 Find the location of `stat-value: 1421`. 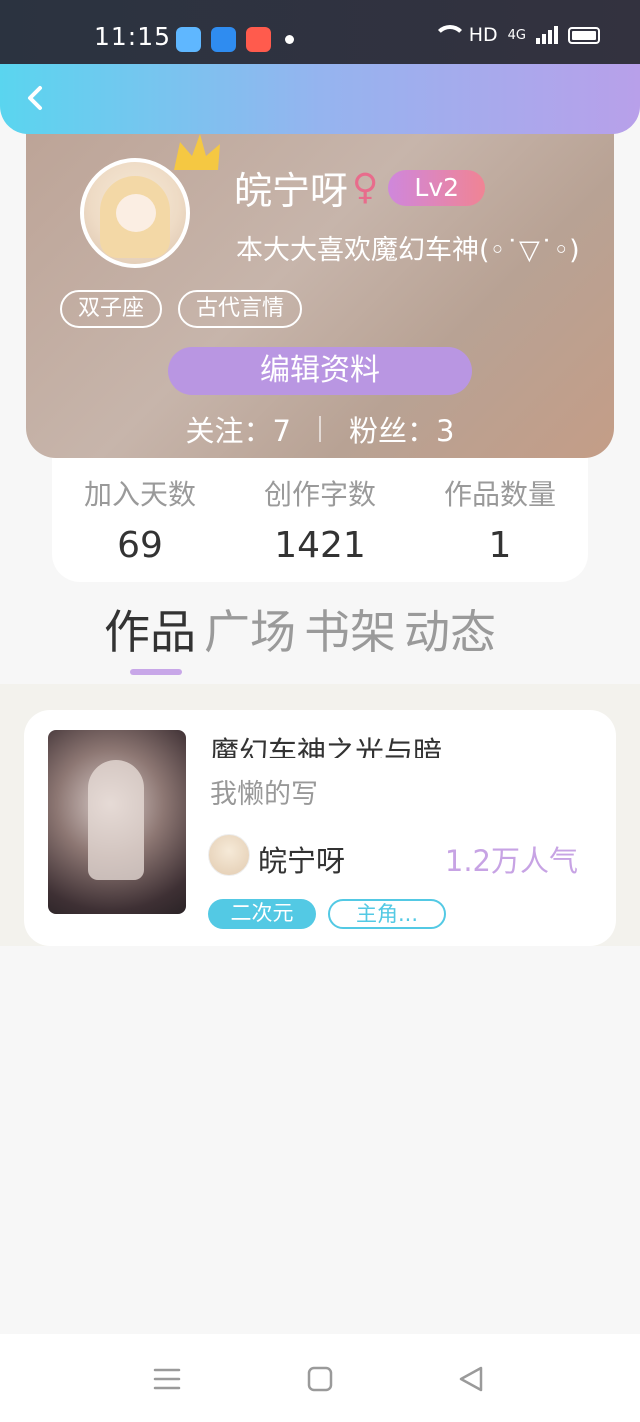

stat-value: 1421 is located at coordinates (320, 545).